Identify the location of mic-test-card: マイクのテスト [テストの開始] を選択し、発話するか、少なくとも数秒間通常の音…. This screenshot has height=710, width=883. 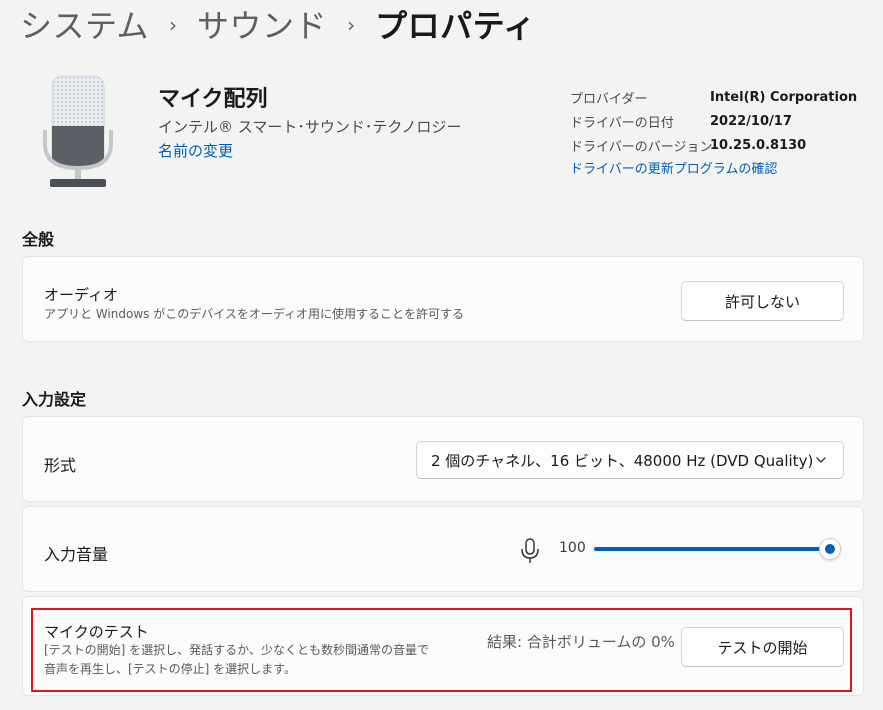
(443, 646).